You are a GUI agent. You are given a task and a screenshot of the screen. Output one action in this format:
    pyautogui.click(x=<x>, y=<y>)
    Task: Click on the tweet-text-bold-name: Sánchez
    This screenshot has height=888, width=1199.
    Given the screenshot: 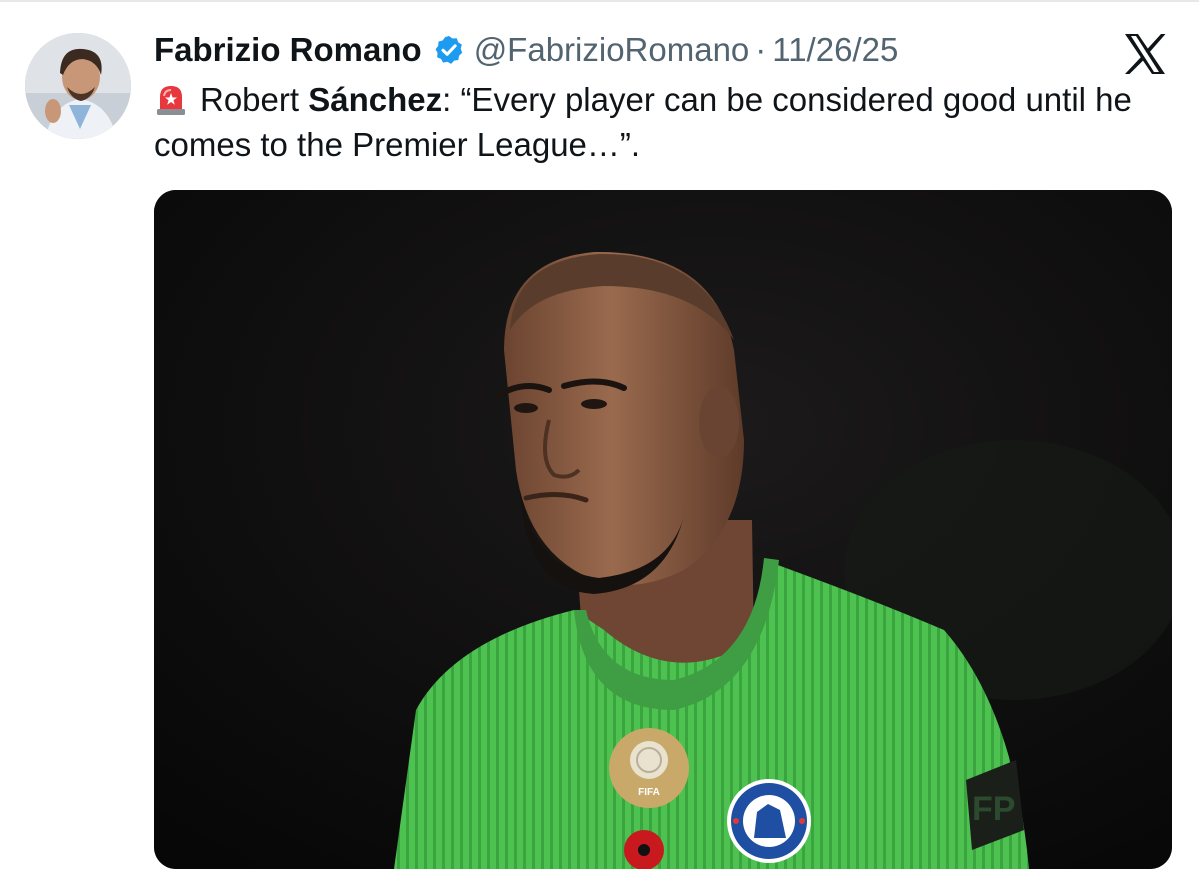 What is the action you would take?
    pyautogui.click(x=375, y=99)
    